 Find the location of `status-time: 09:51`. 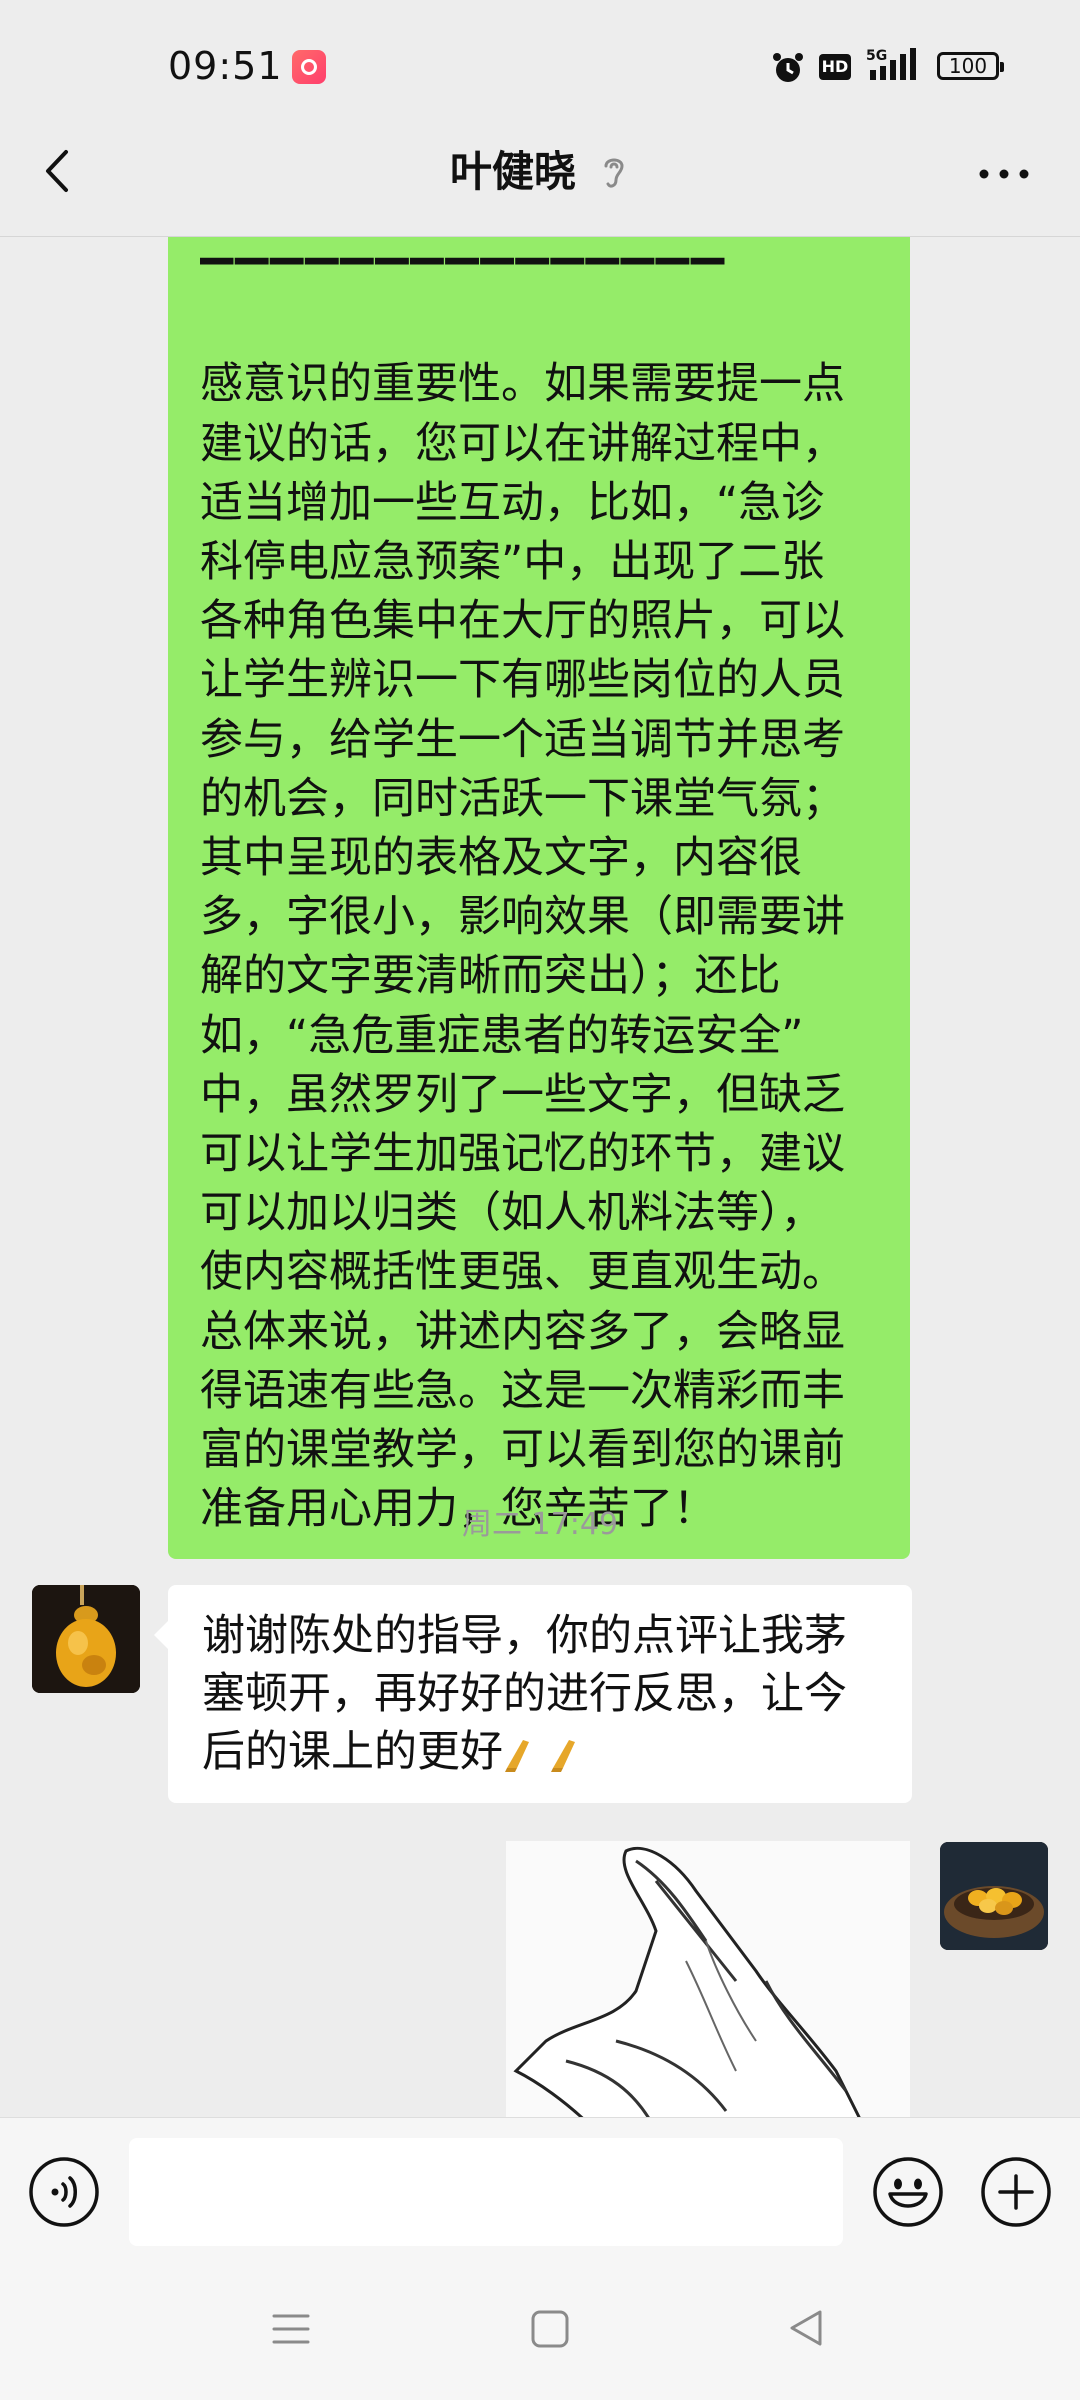

status-time: 09:51 is located at coordinates (225, 66).